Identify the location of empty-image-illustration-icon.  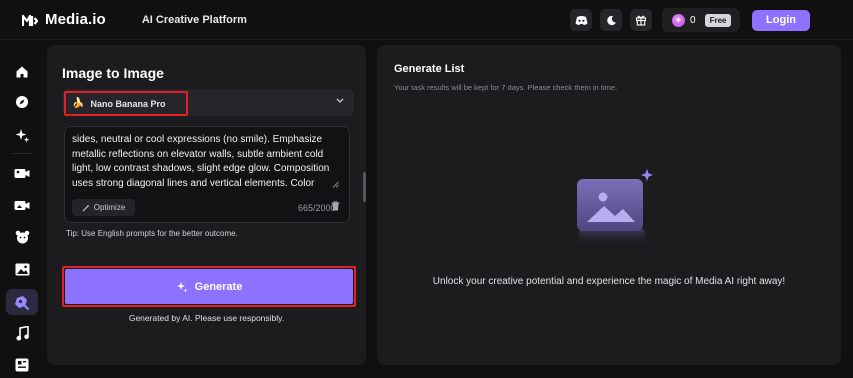
(615, 208).